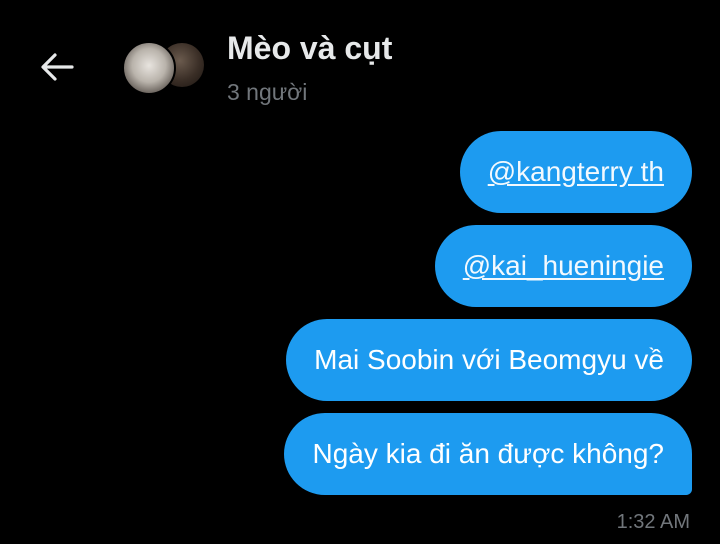 The height and width of the screenshot is (544, 720). I want to click on message-bubble: @kai_hueningie, so click(563, 266).